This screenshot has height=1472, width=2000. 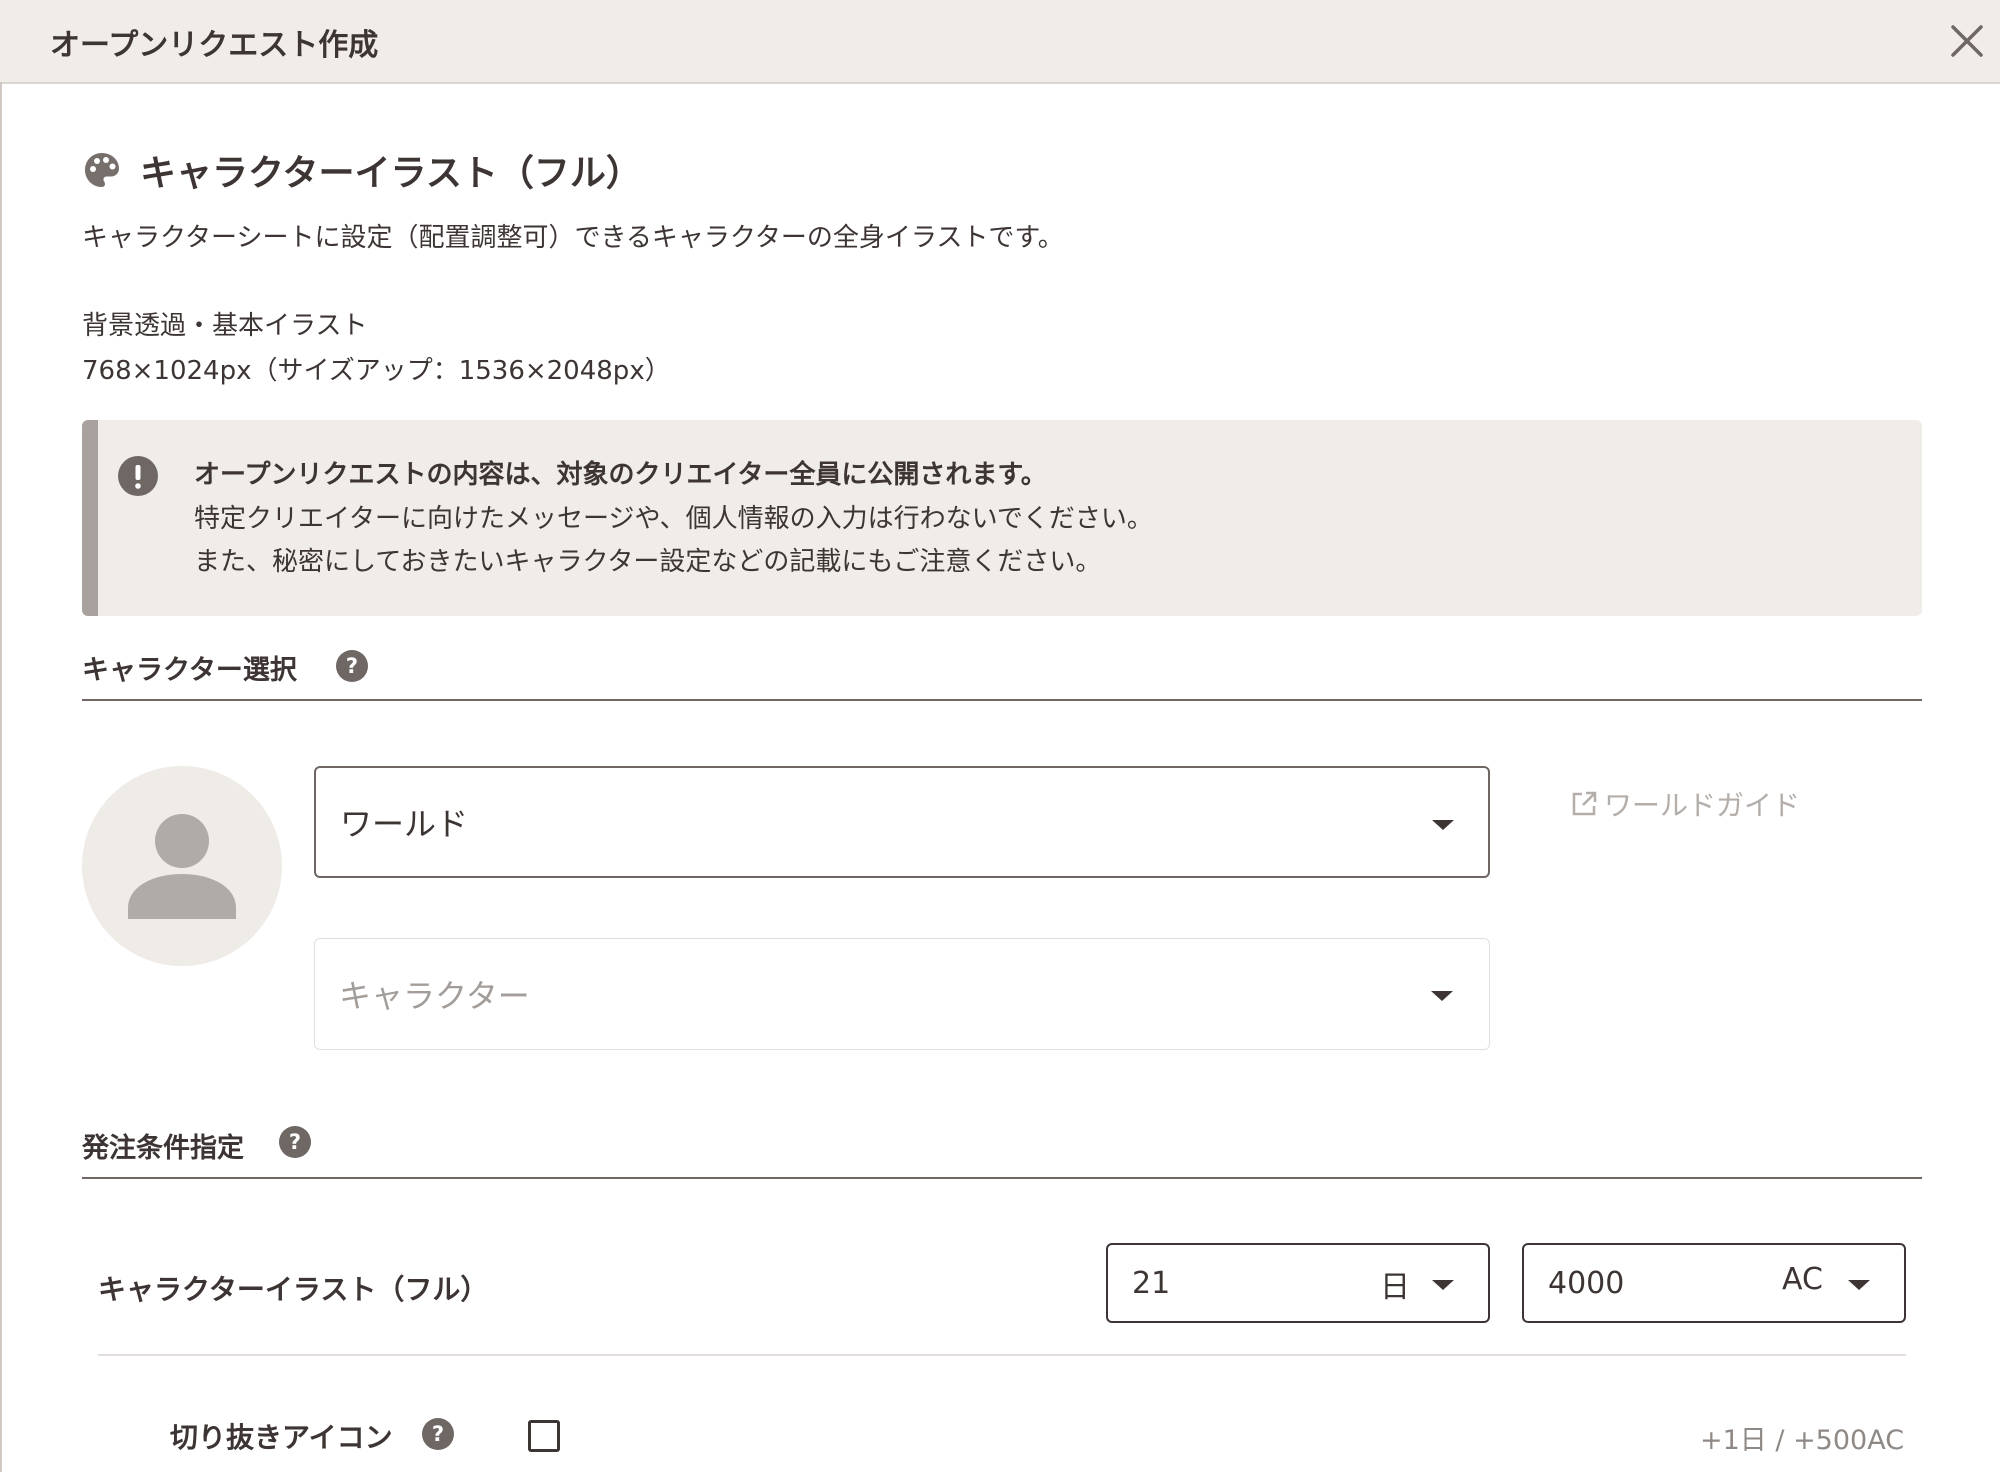 I want to click on world-guide-link: ワールドガイド, so click(x=1685, y=804).